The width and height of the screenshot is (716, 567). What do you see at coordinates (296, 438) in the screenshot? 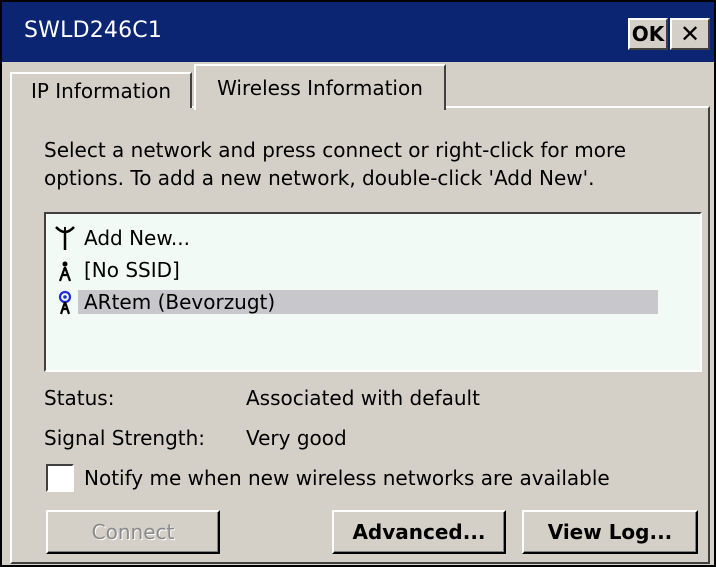
I see `signal-strength-value: Very good` at bounding box center [296, 438].